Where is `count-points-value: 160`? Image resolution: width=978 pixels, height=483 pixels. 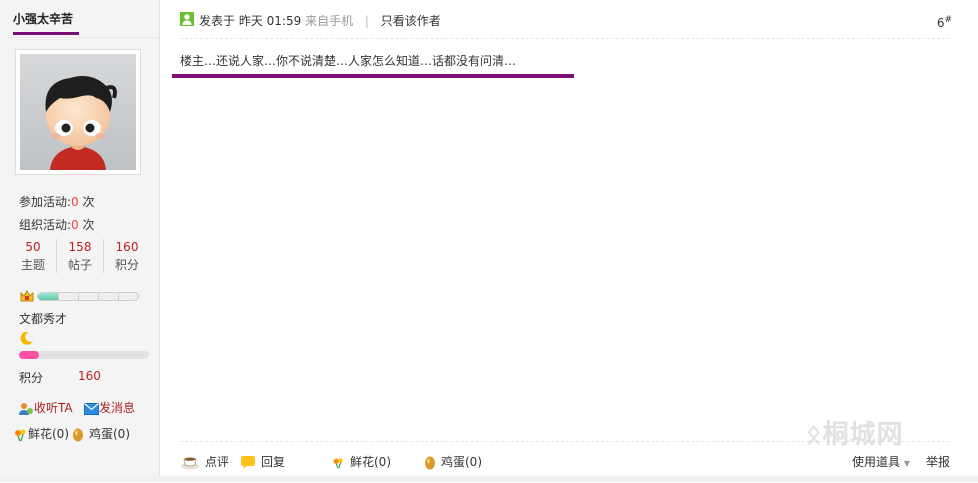
count-points-value: 160 is located at coordinates (127, 247).